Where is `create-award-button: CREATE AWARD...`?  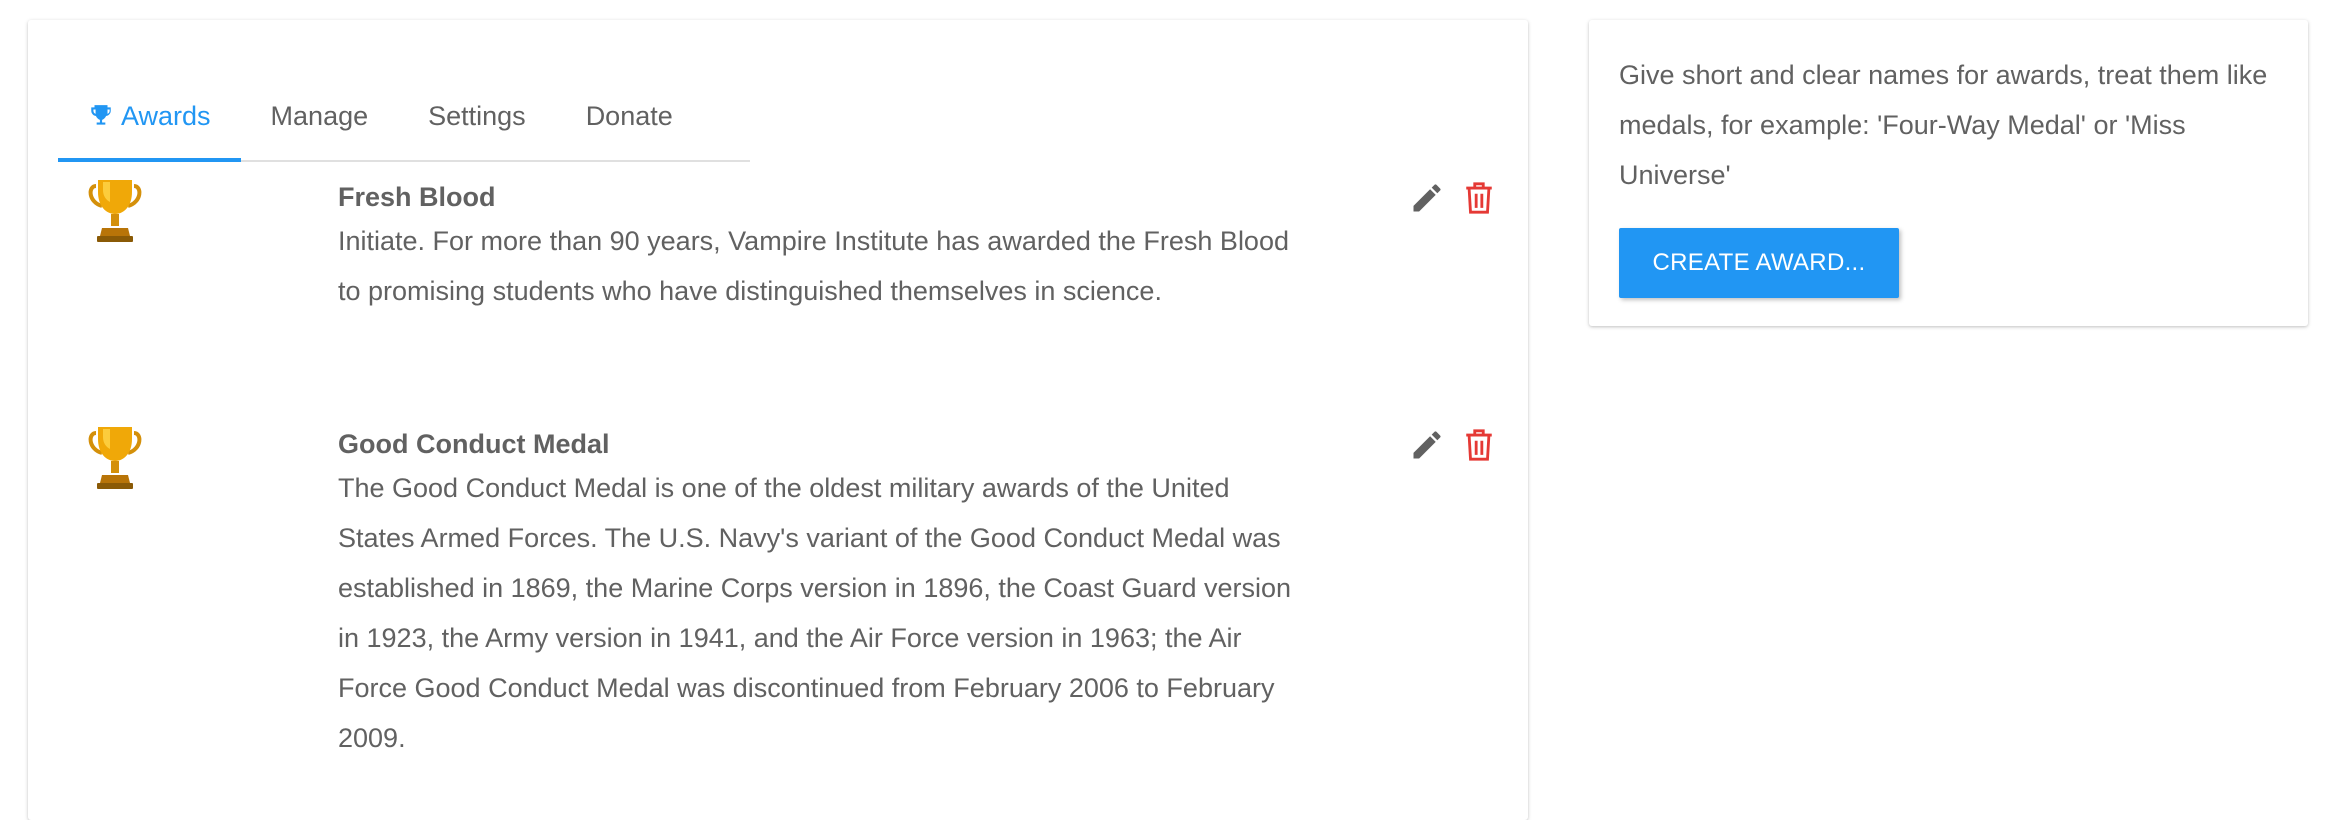
create-award-button: CREATE AWARD... is located at coordinates (1759, 263).